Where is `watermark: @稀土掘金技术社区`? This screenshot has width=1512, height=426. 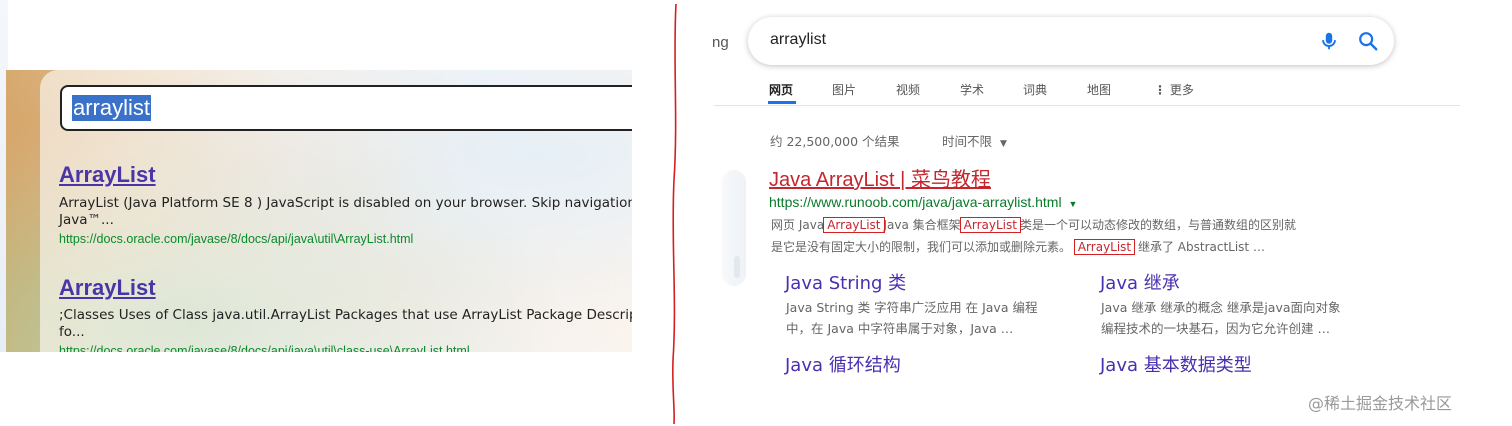 watermark: @稀土掘金技术社区 is located at coordinates (1380, 403).